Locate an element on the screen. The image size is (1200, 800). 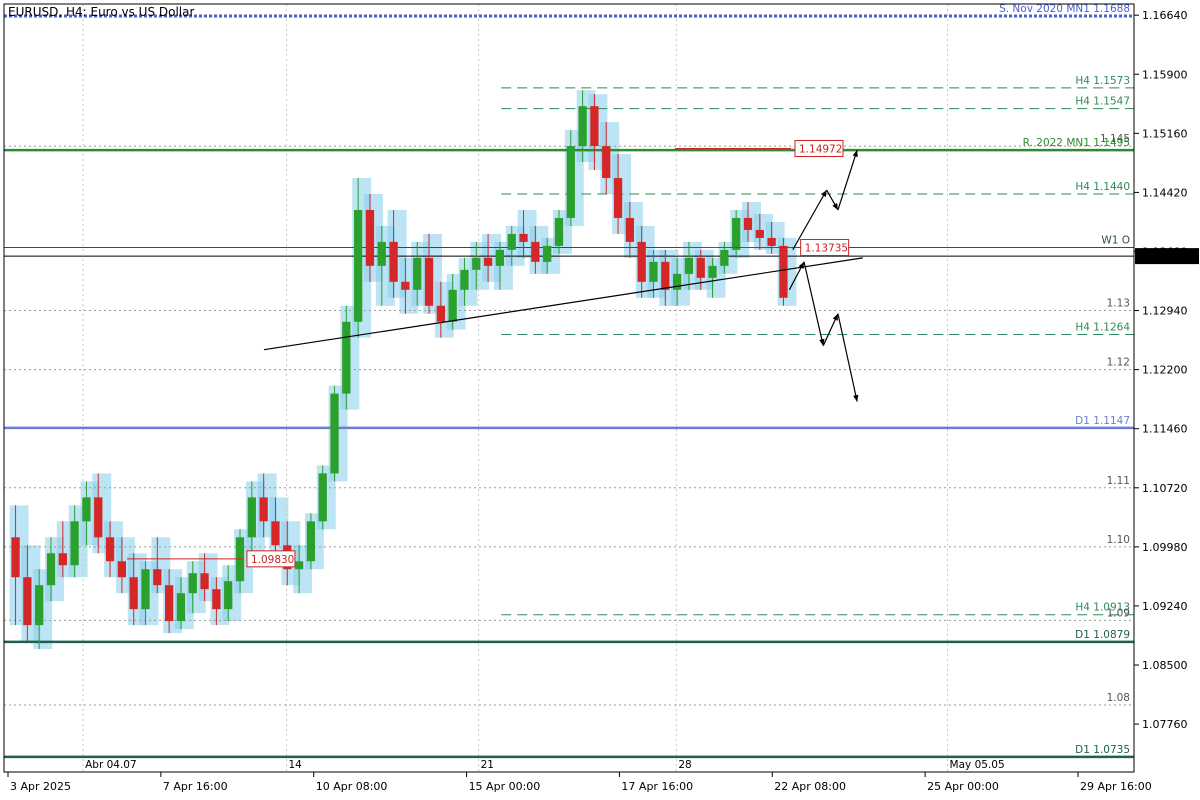
time-tick-label: 25 Apr 00:00 is located at coordinates (963, 786).